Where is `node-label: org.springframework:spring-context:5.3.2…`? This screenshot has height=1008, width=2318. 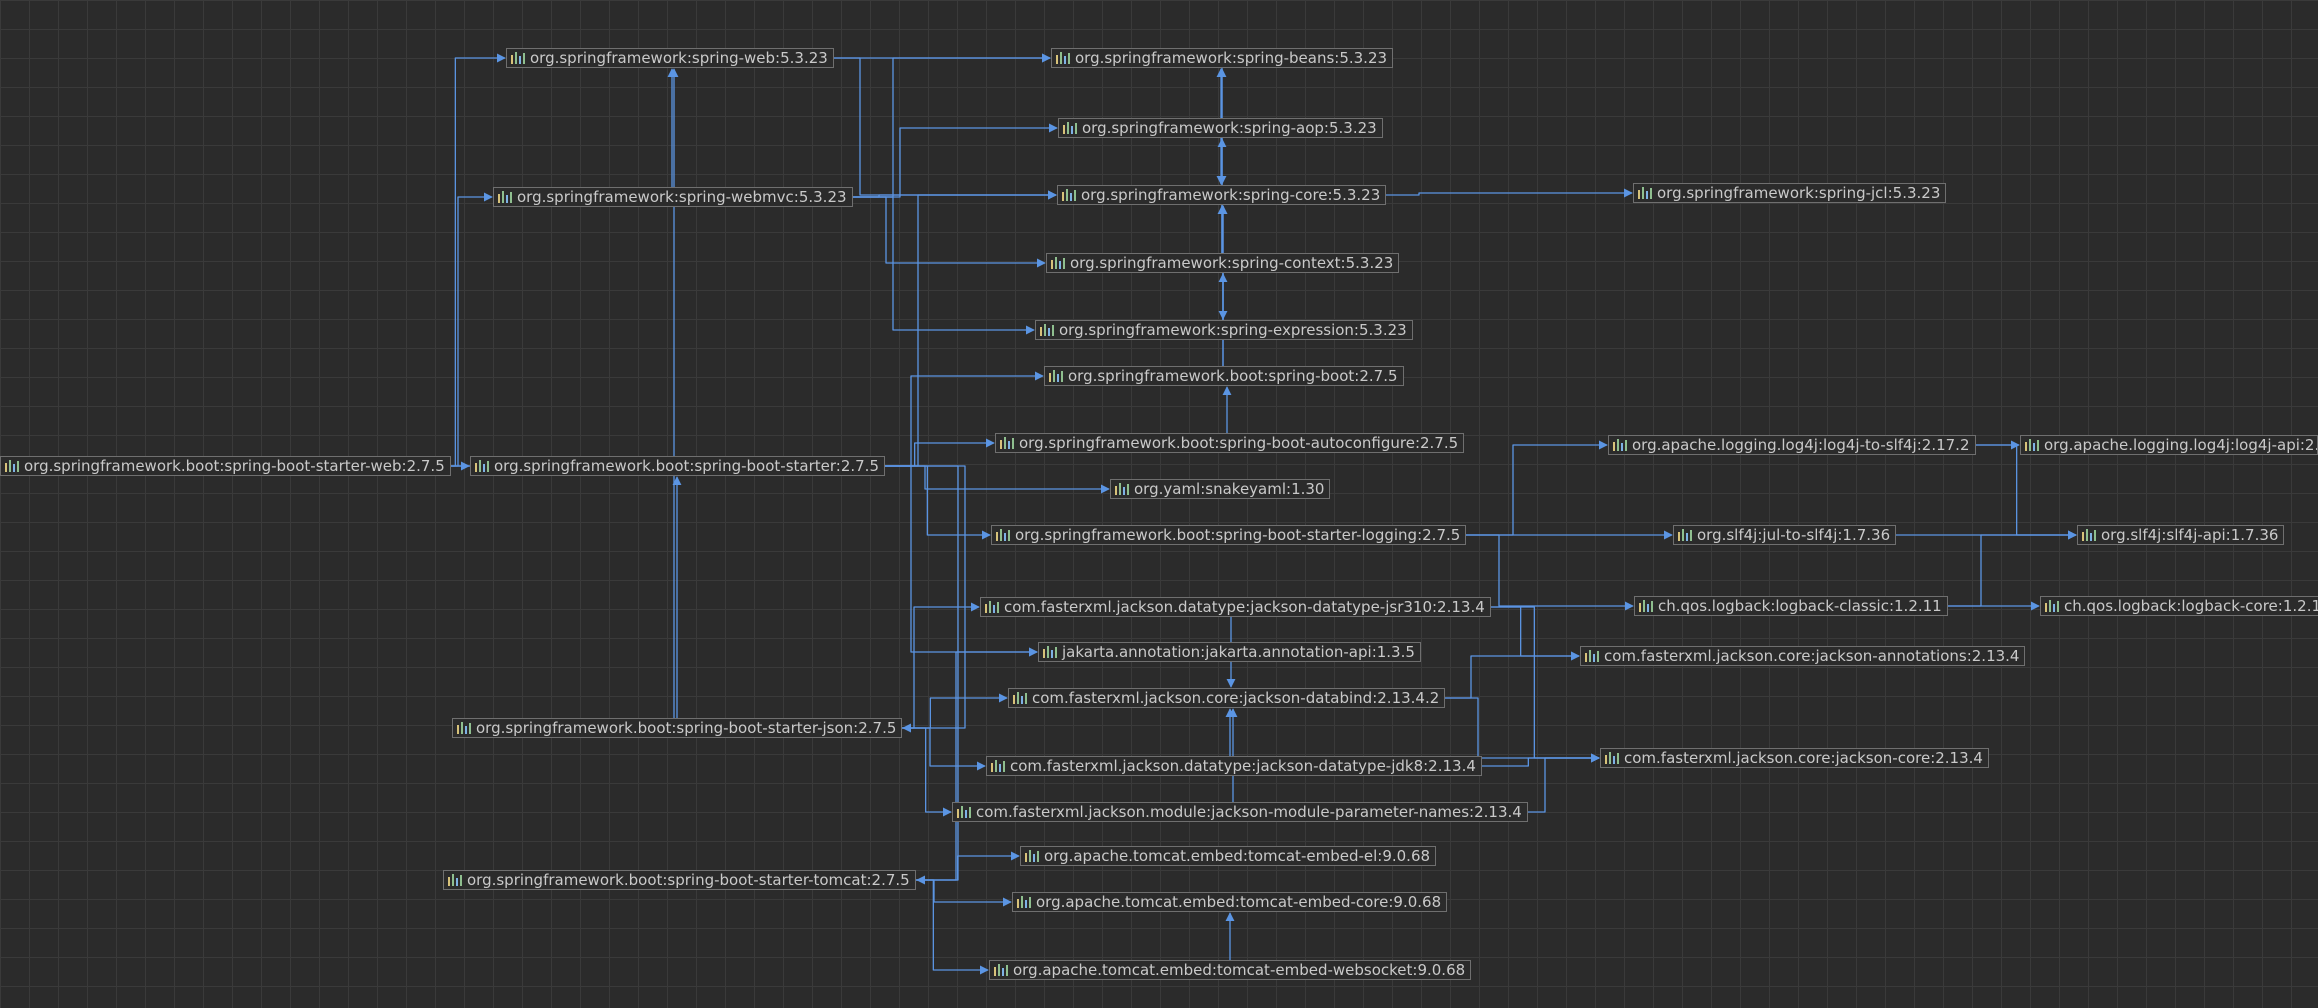
node-label: org.springframework:spring-context:5.3.2… is located at coordinates (1232, 263).